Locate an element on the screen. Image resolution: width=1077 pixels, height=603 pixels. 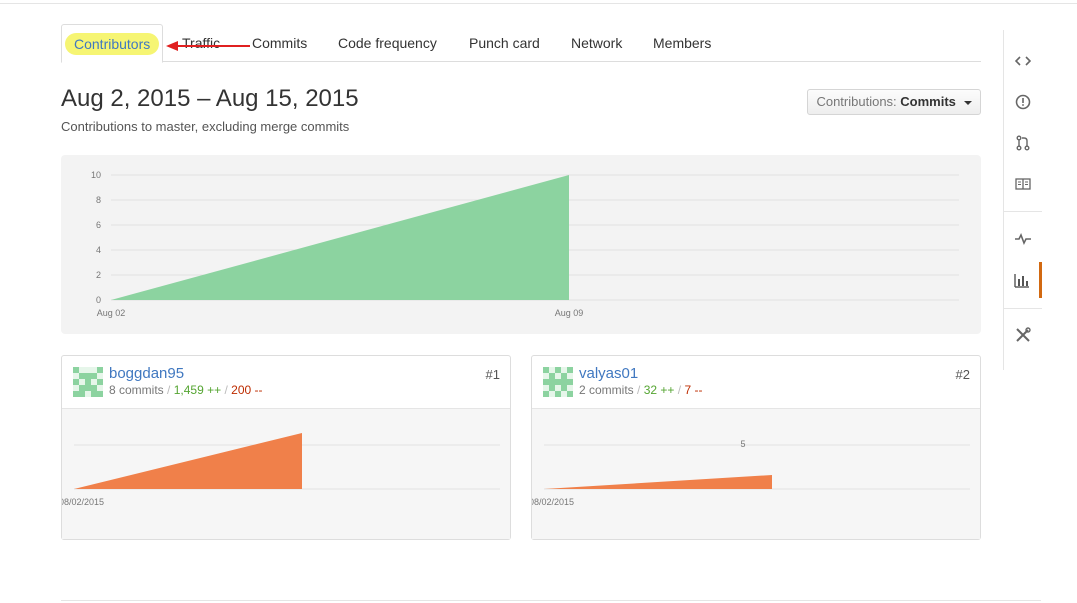
deletions-count: 7 -- is located at coordinates (693, 390).